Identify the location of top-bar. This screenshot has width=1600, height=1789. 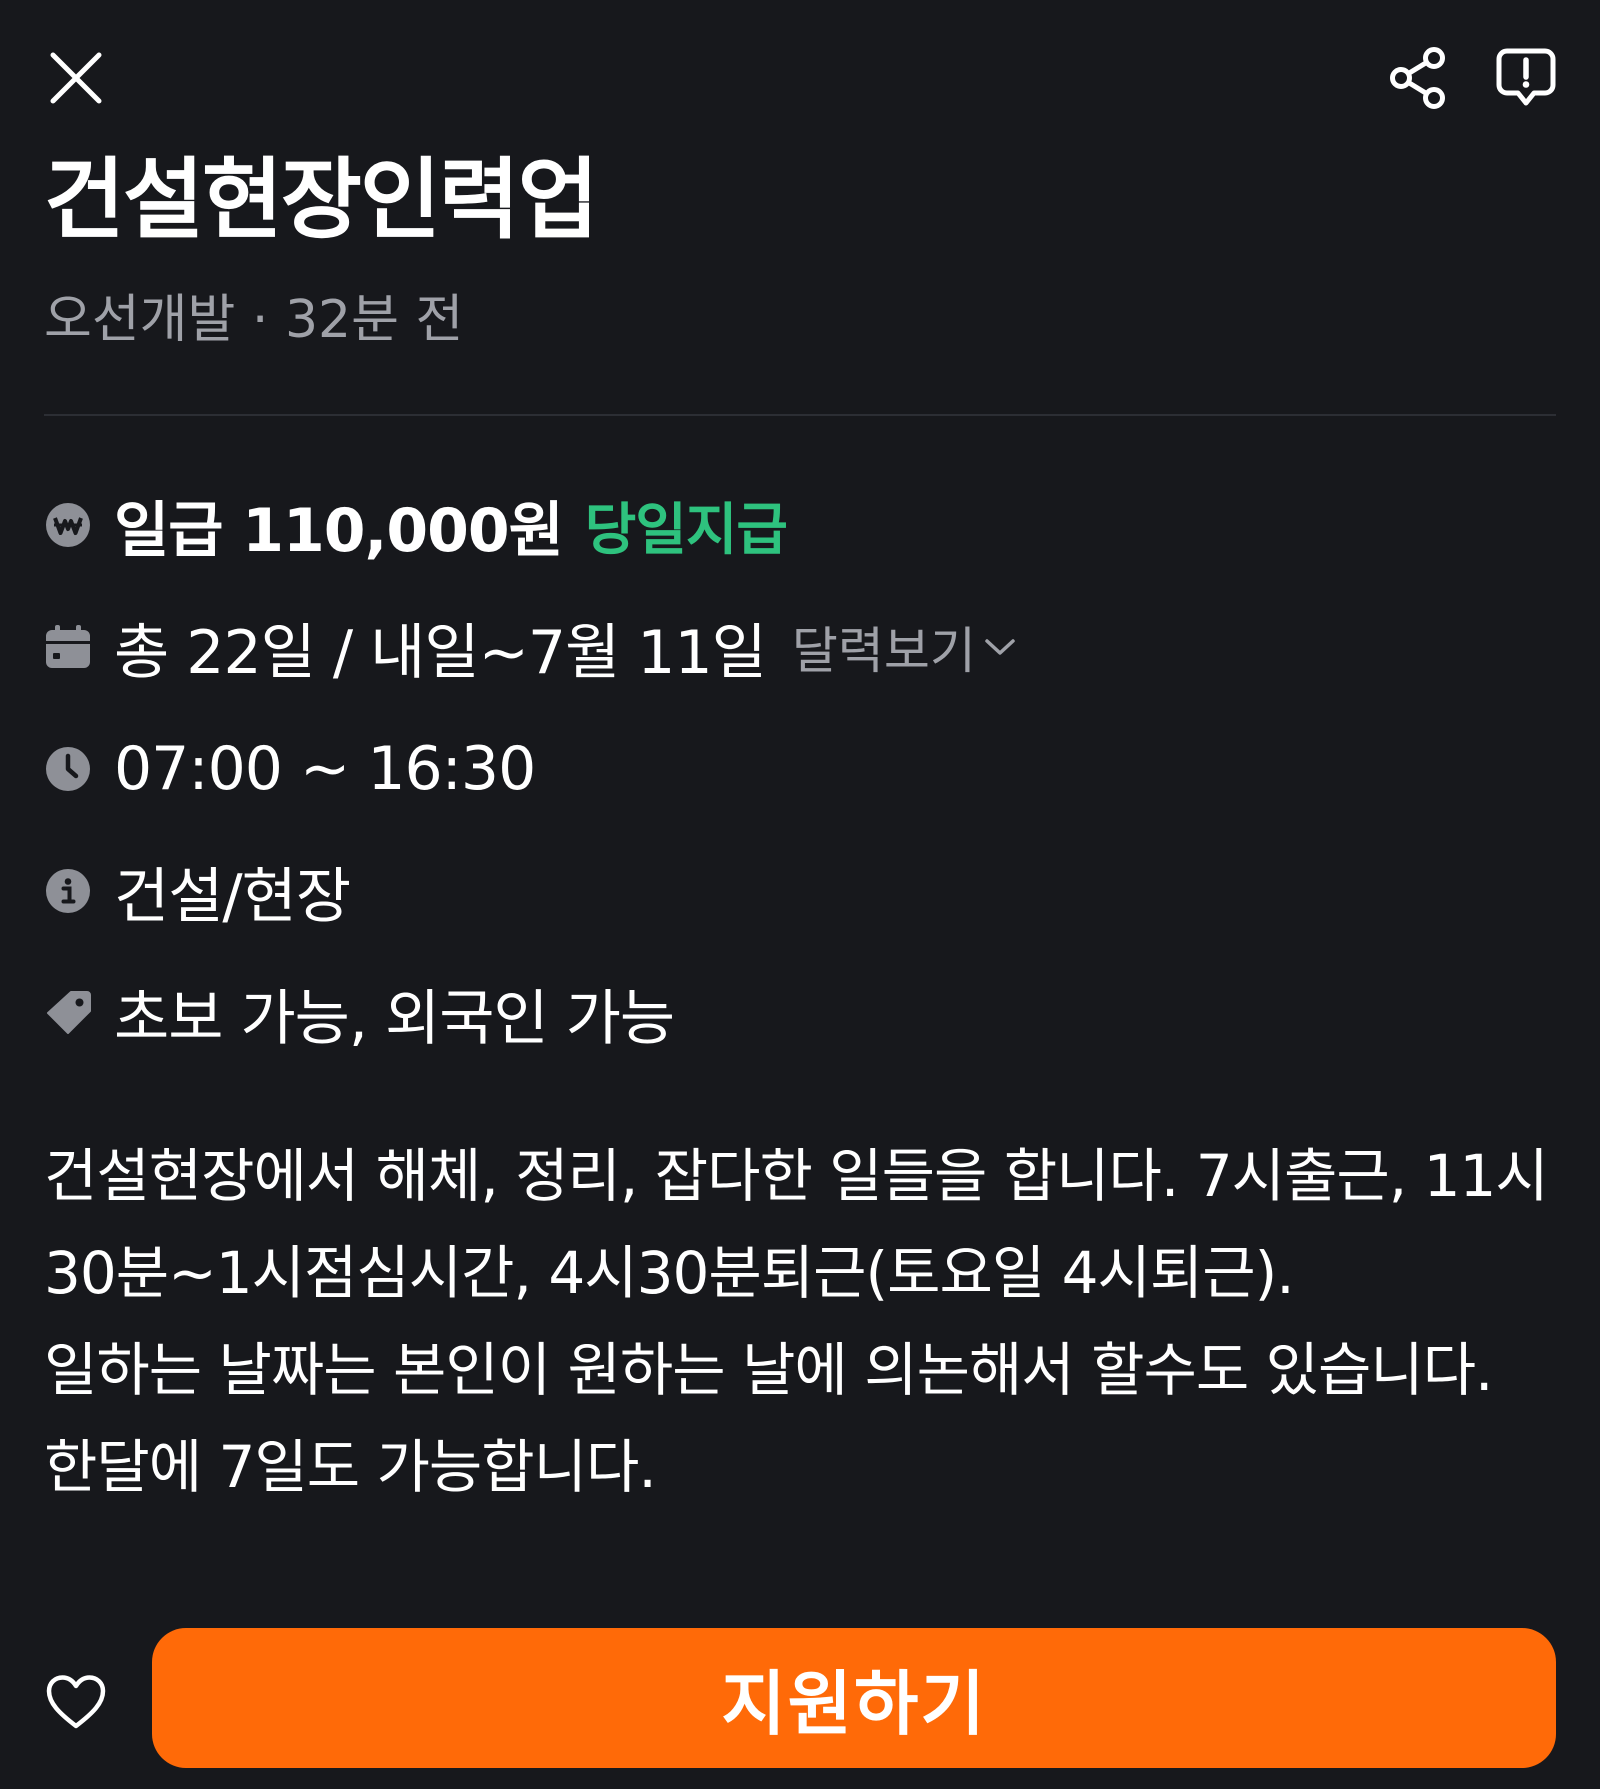
(800, 75).